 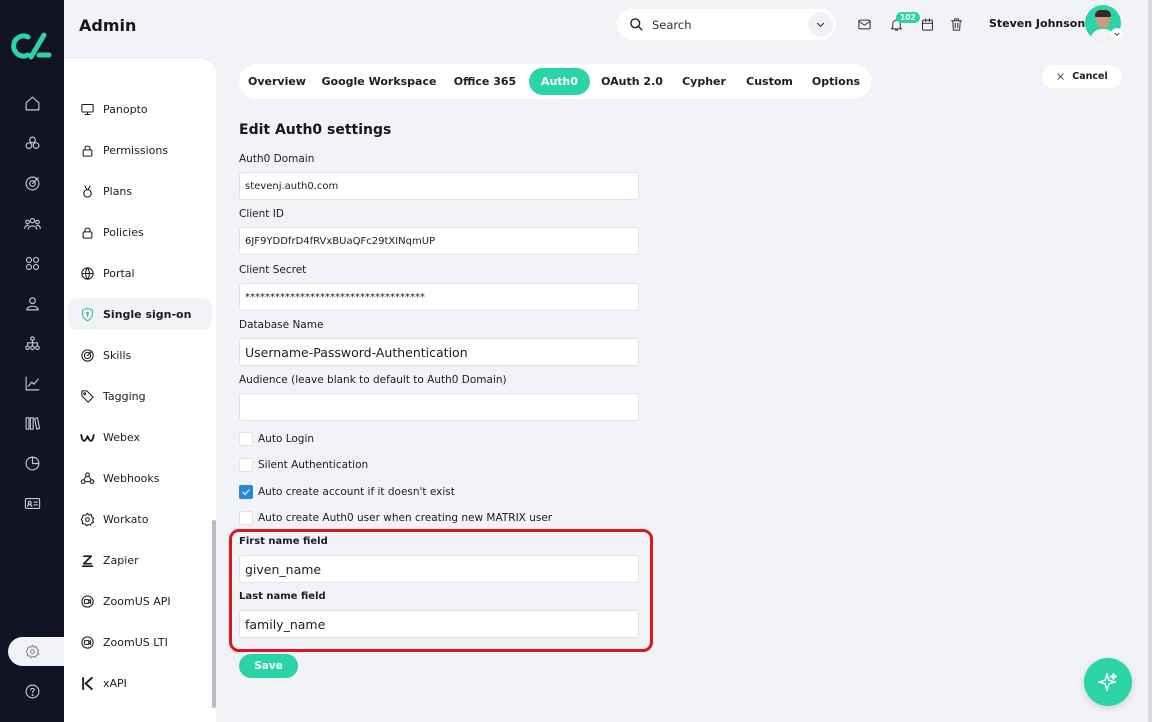 I want to click on auto-login-label: Auto Login, so click(x=286, y=439).